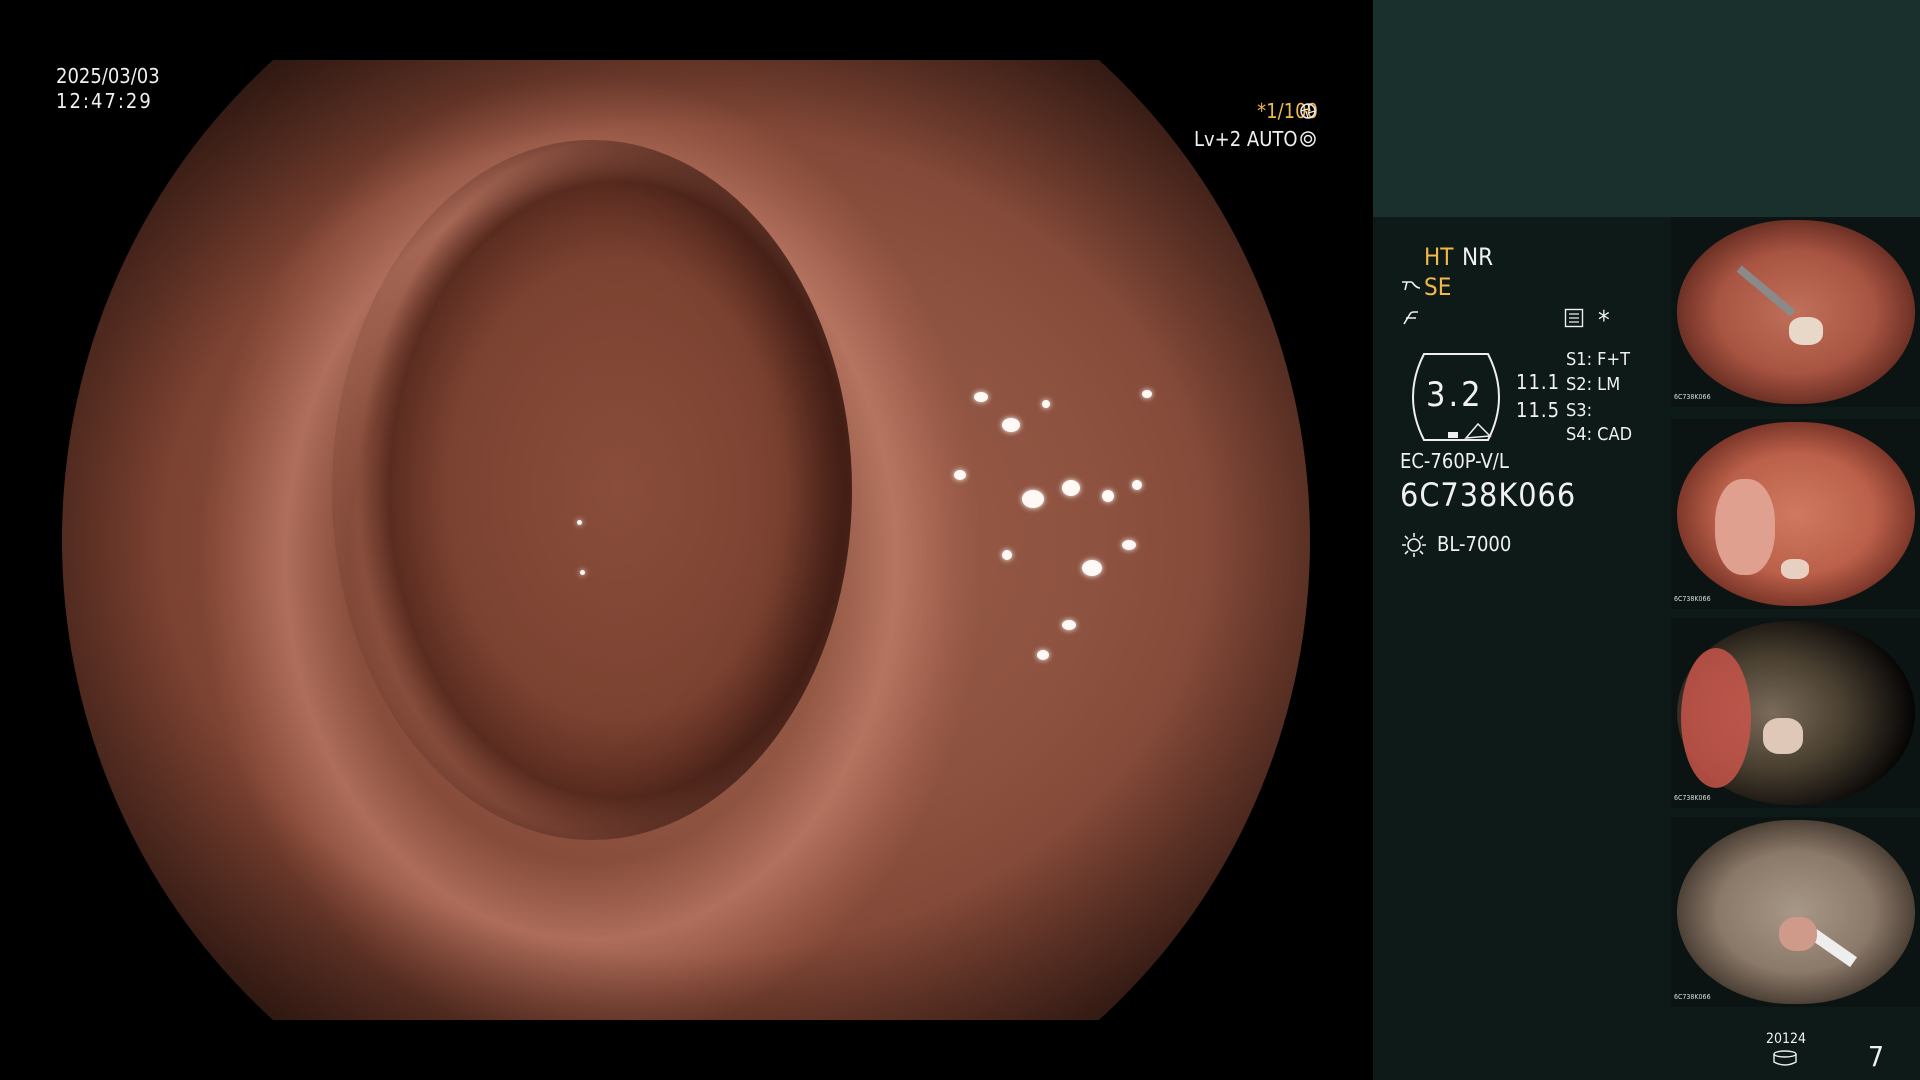 The width and height of the screenshot is (1920, 1080). Describe the element at coordinates (1308, 111) in the screenshot. I see `shutter-icon` at that location.